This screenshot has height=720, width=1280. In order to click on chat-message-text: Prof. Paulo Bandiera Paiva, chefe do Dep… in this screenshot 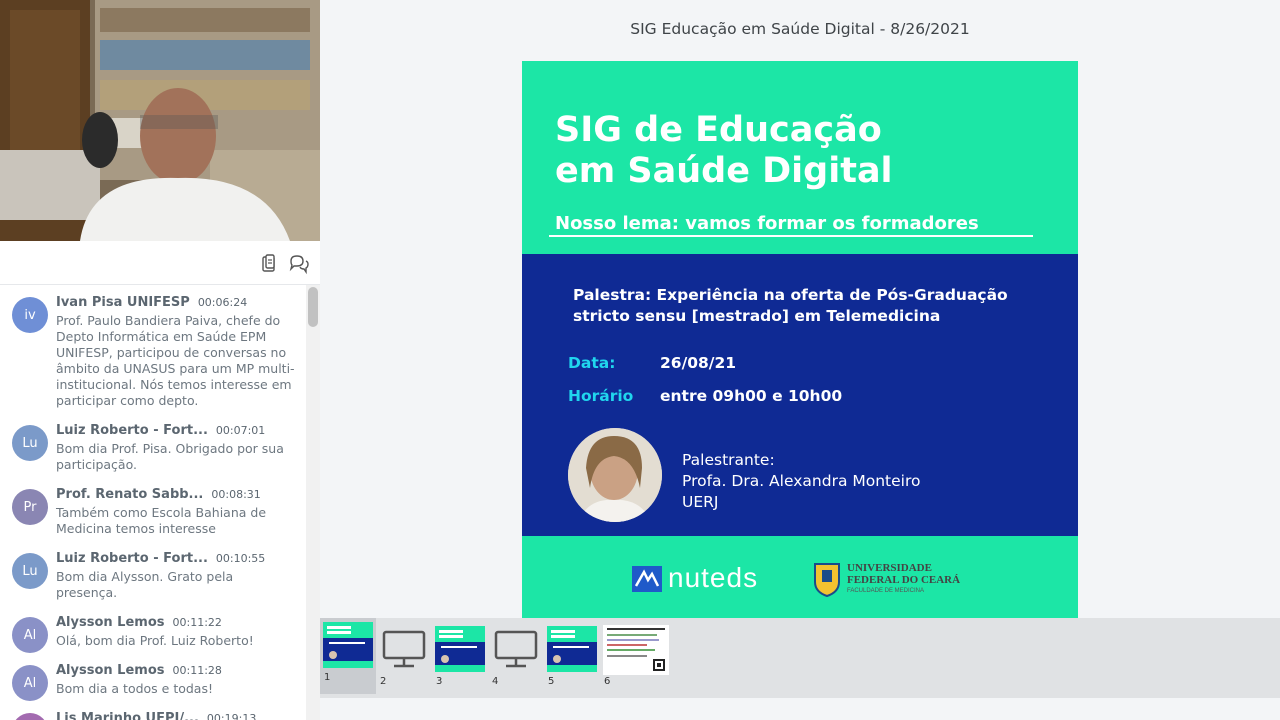, I will do `click(175, 360)`.